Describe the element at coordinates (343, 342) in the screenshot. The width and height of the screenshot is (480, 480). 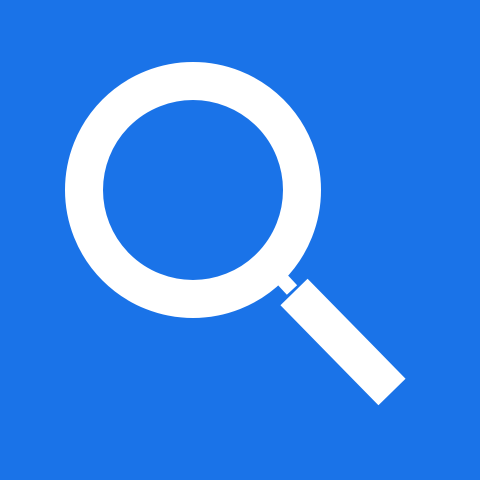
I see `magnifier-handle` at that location.